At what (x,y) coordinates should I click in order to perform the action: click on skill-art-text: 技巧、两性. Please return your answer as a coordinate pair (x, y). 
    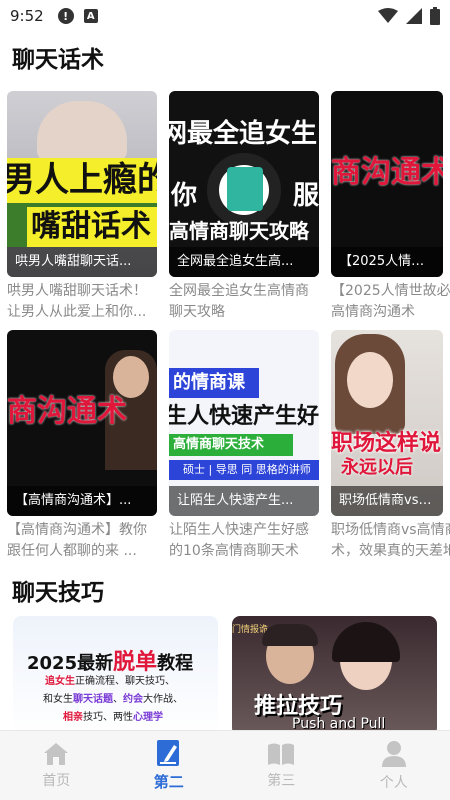
    Looking at the image, I should click on (108, 717).